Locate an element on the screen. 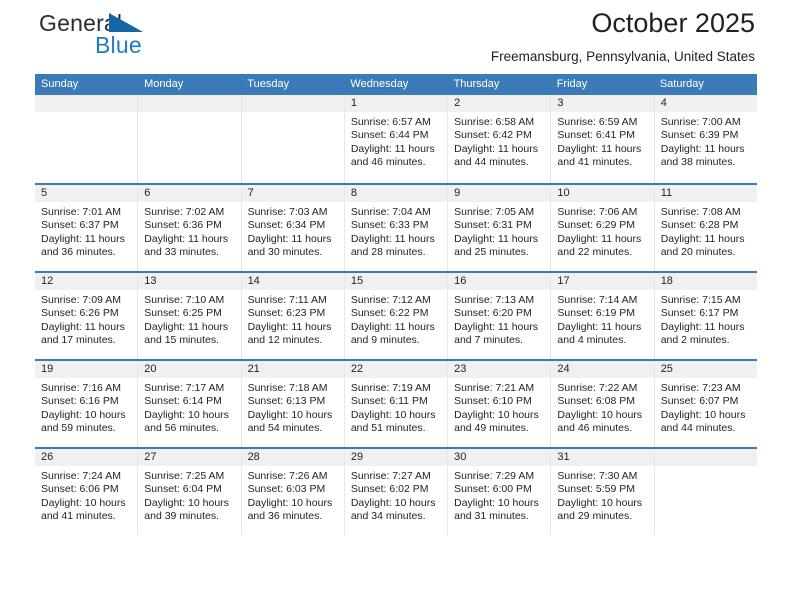 The image size is (792, 612). sunset-time: Sunset: 6:04 PM is located at coordinates (183, 489).